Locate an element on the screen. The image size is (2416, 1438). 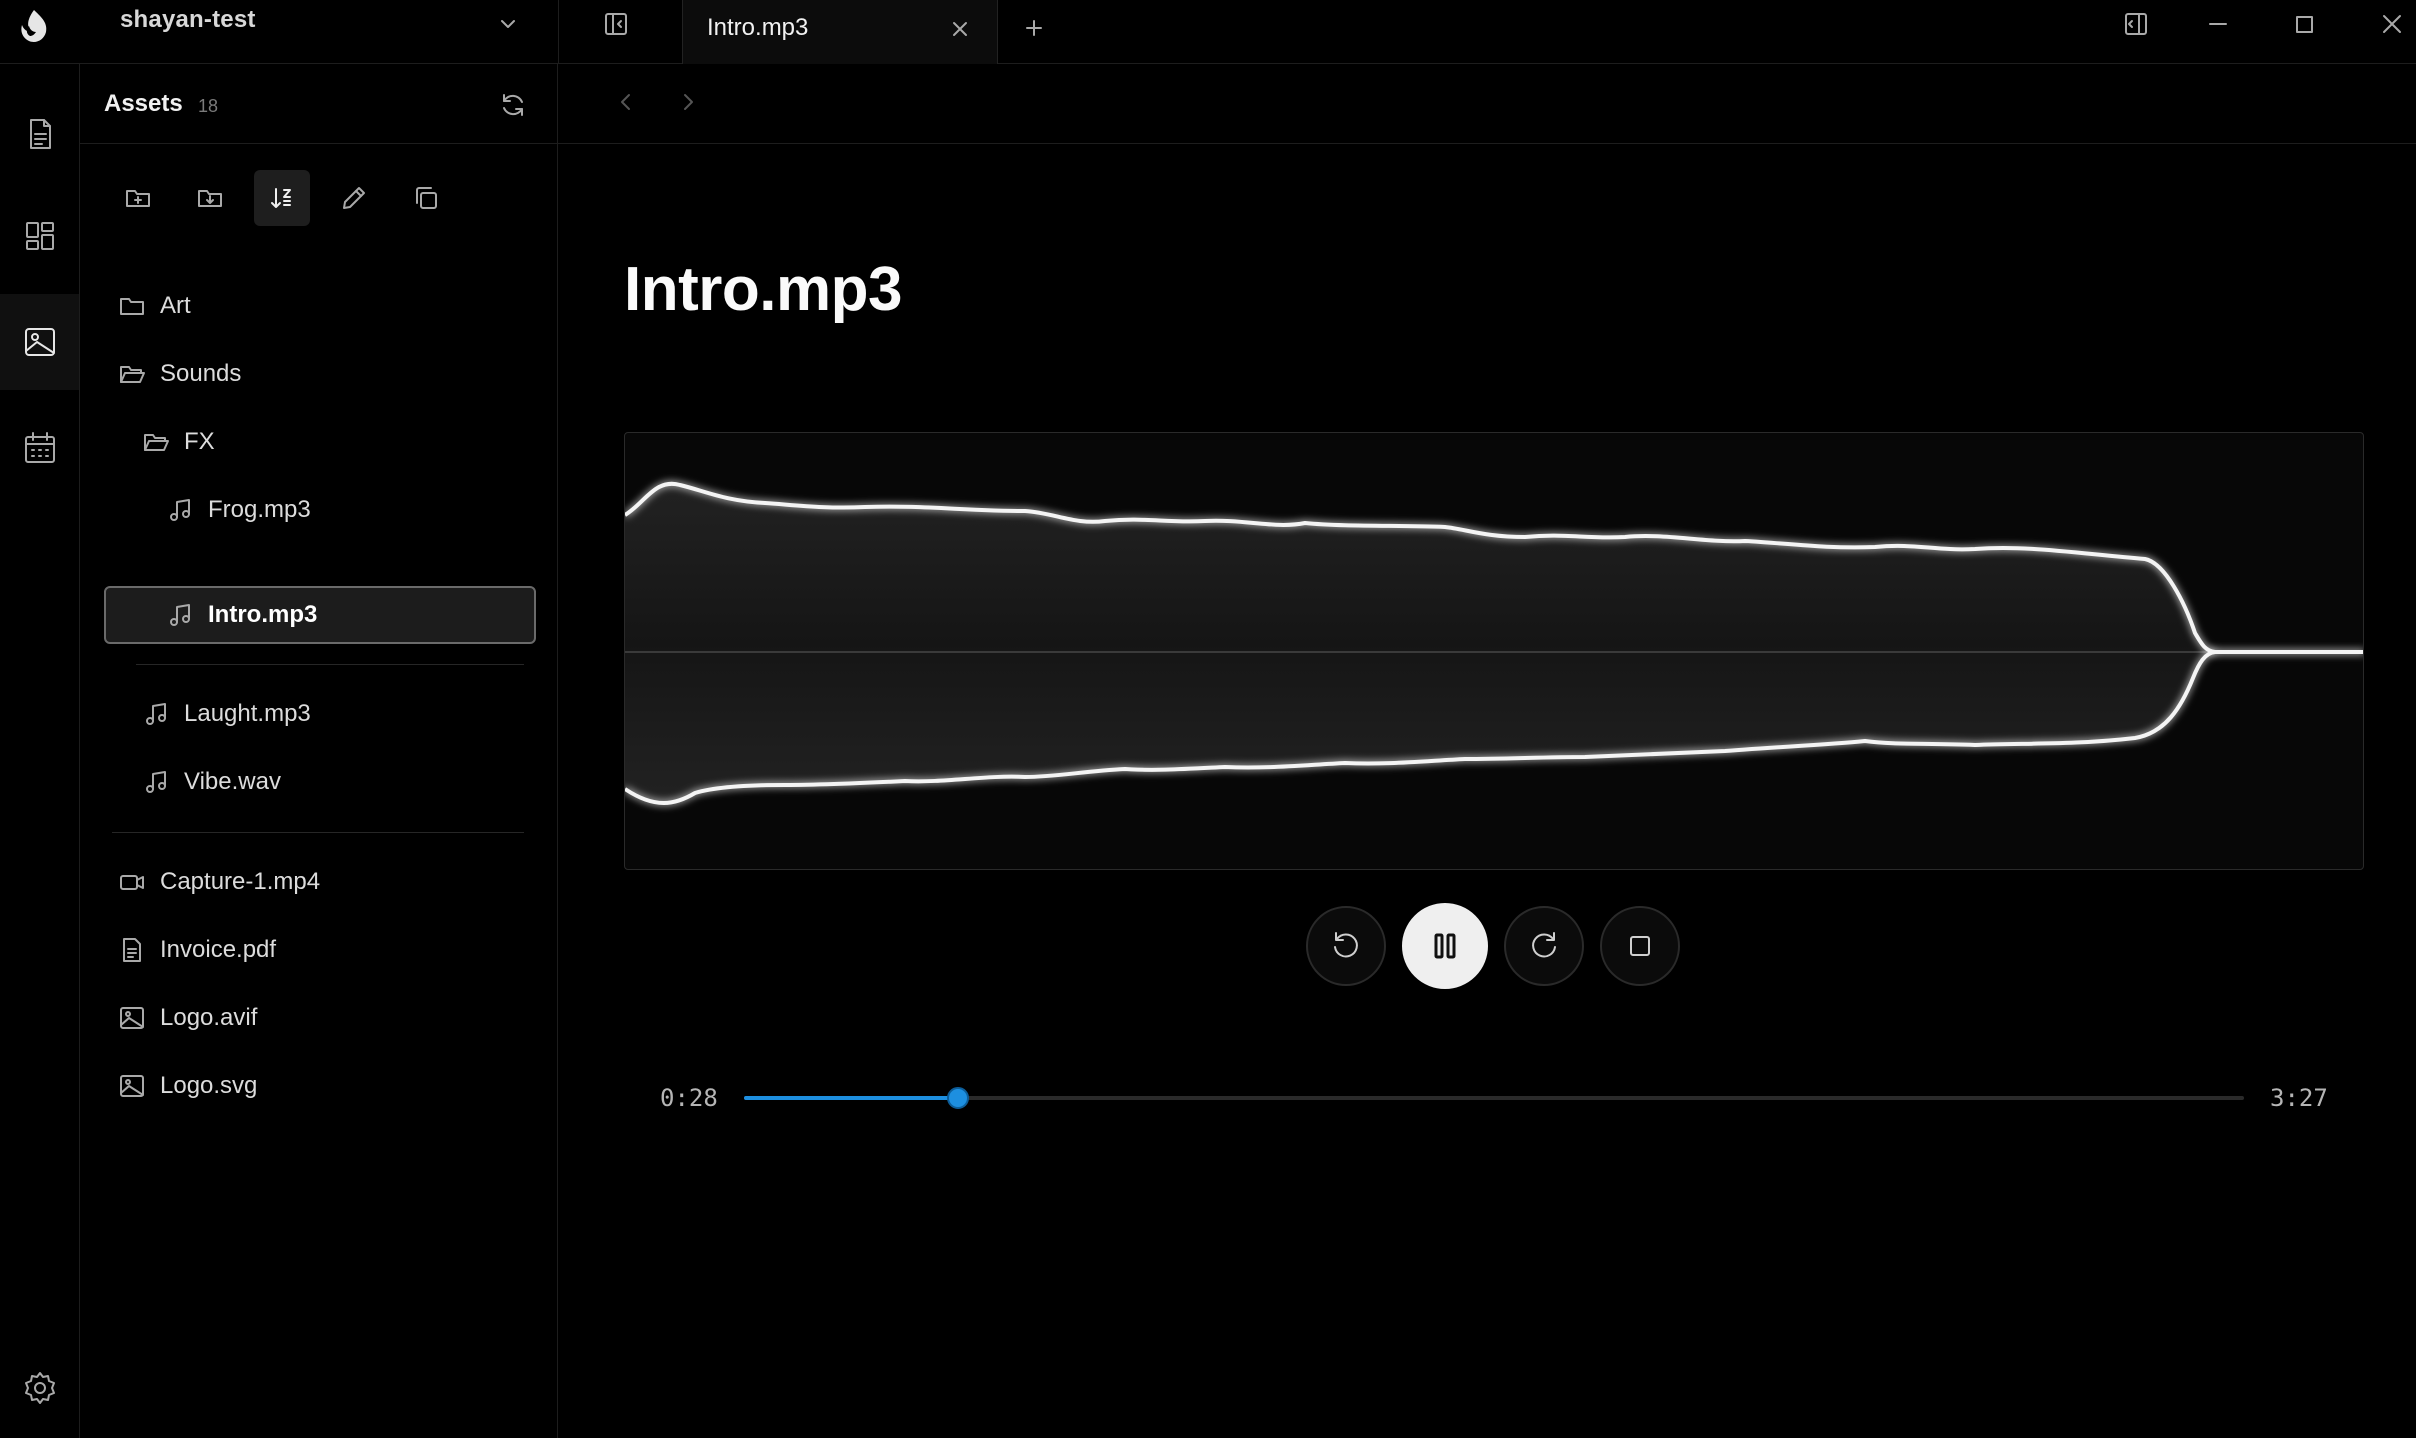
video-icon is located at coordinates (132, 882).